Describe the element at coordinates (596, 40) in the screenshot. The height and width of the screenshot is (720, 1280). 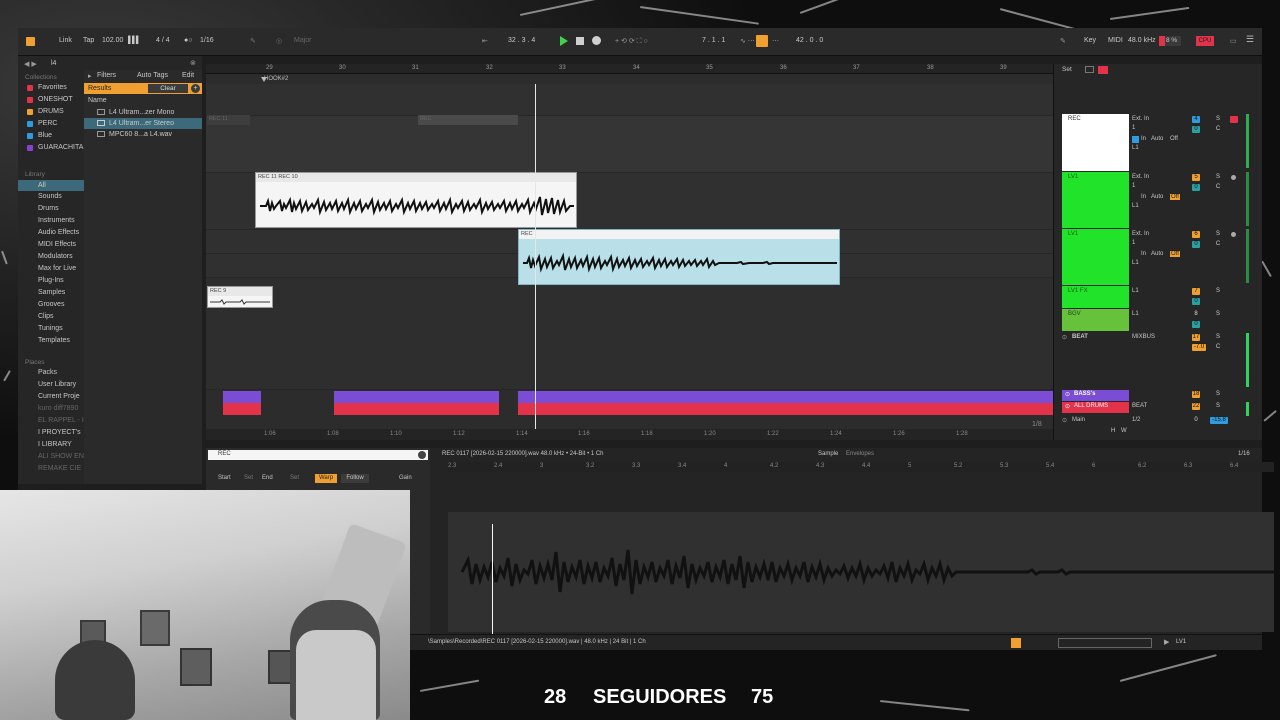
I see `record-icon` at that location.